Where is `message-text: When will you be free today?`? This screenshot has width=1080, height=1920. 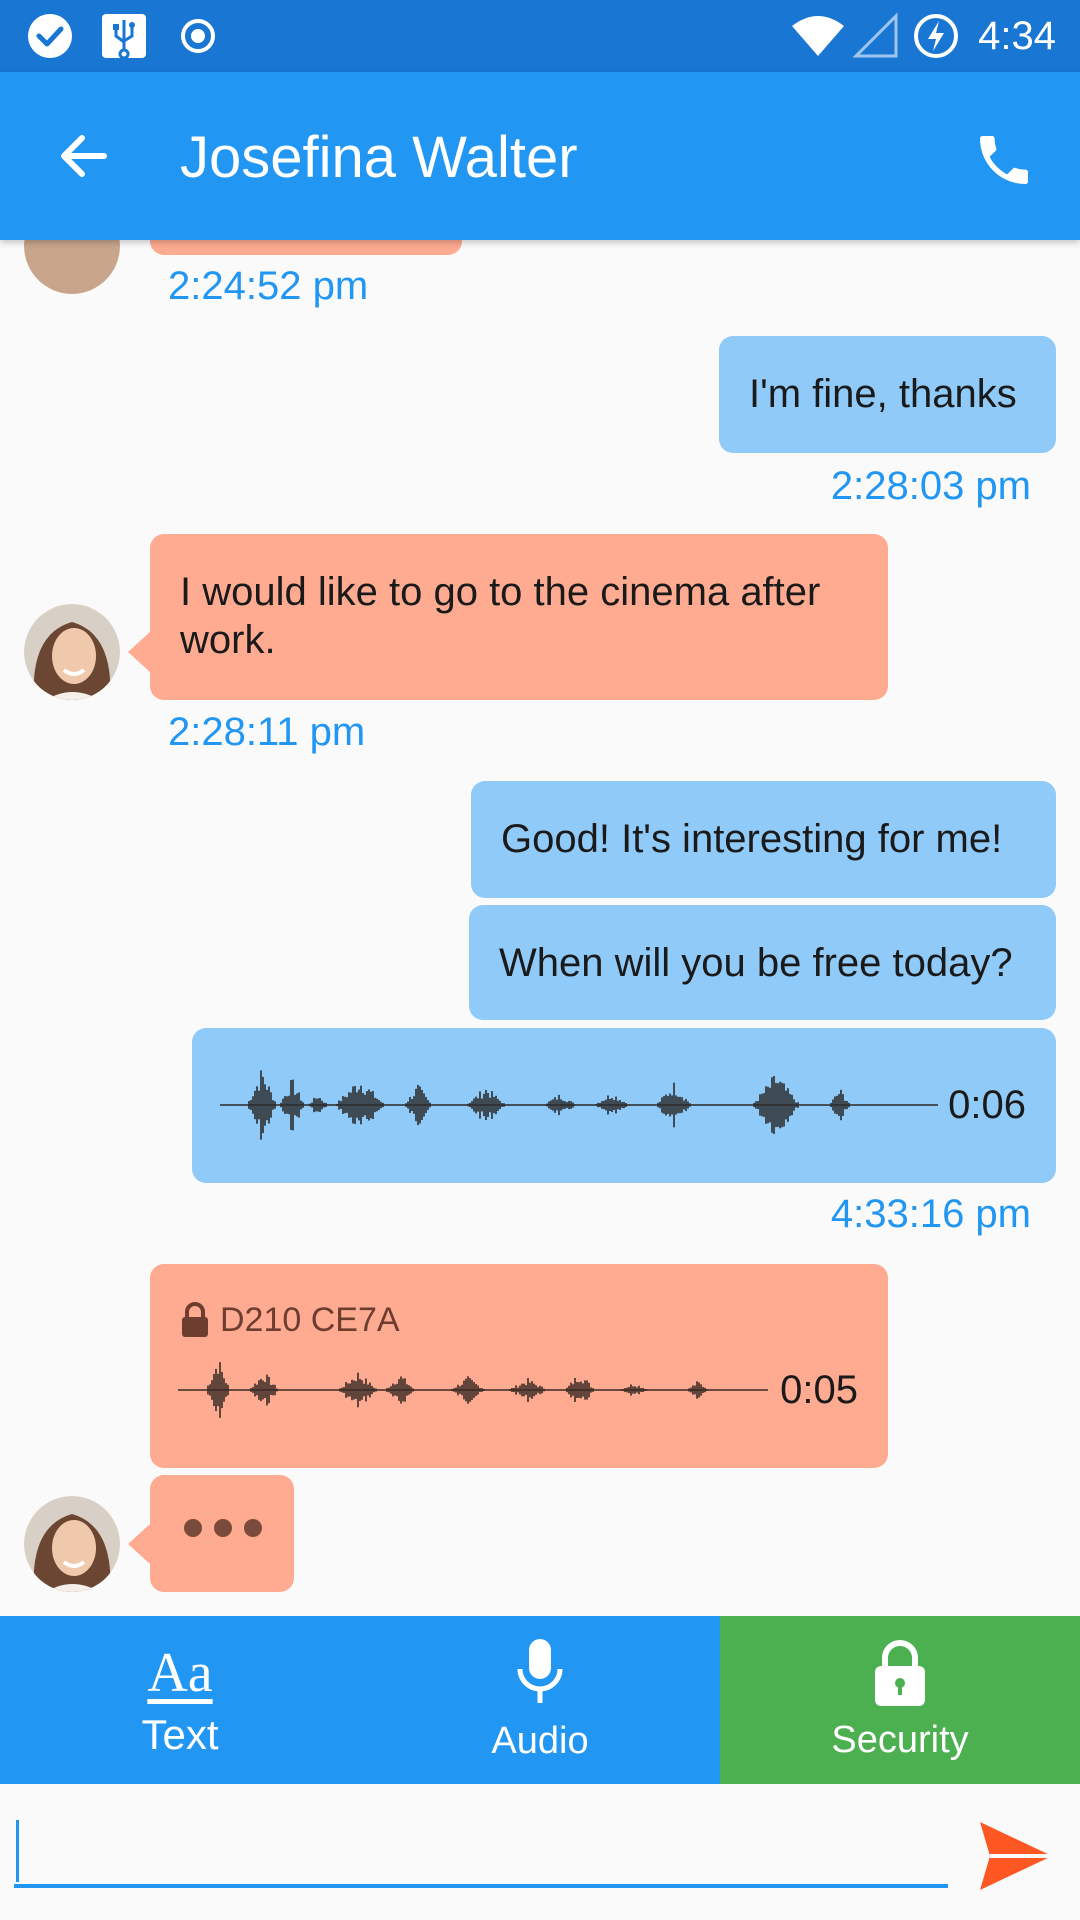
message-text: When will you be free today? is located at coordinates (756, 963).